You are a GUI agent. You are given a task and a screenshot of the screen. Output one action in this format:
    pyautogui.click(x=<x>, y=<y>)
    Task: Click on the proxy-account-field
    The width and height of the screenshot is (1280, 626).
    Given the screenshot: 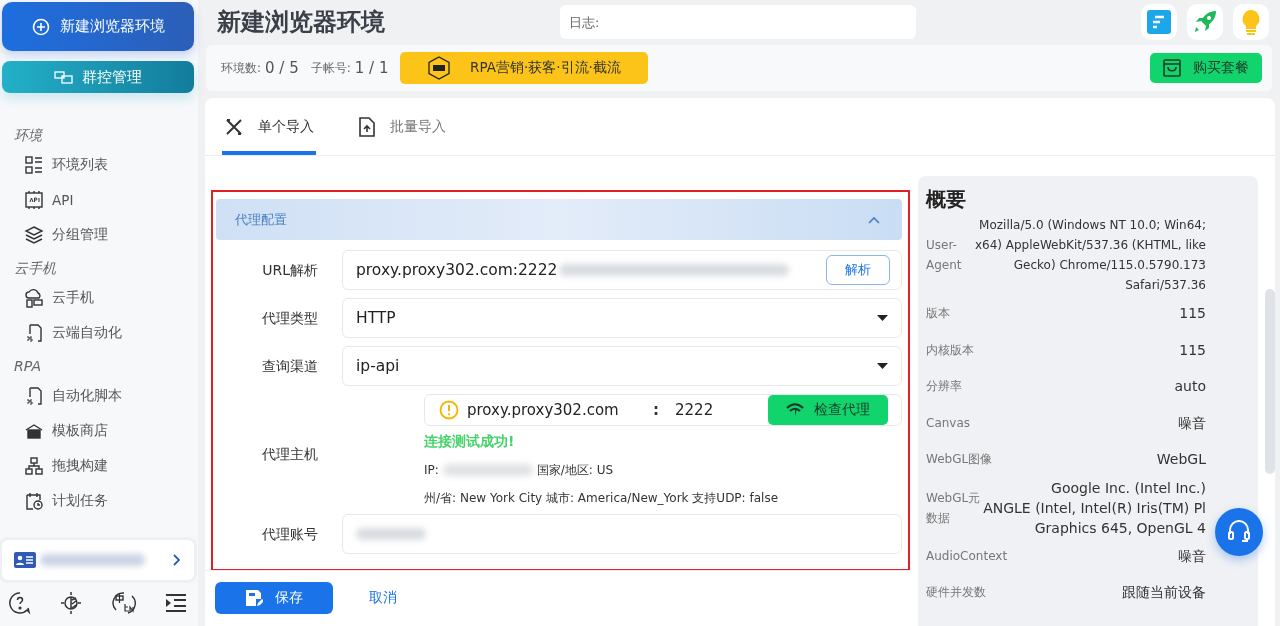 What is the action you would take?
    pyautogui.click(x=622, y=534)
    